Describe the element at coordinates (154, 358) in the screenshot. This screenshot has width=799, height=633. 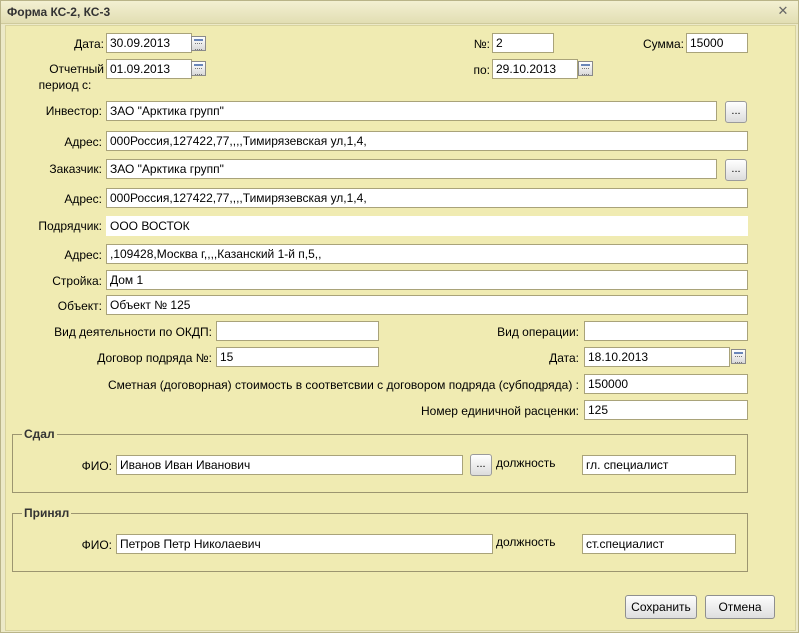
I see `contract-label: Договор подряда №:` at that location.